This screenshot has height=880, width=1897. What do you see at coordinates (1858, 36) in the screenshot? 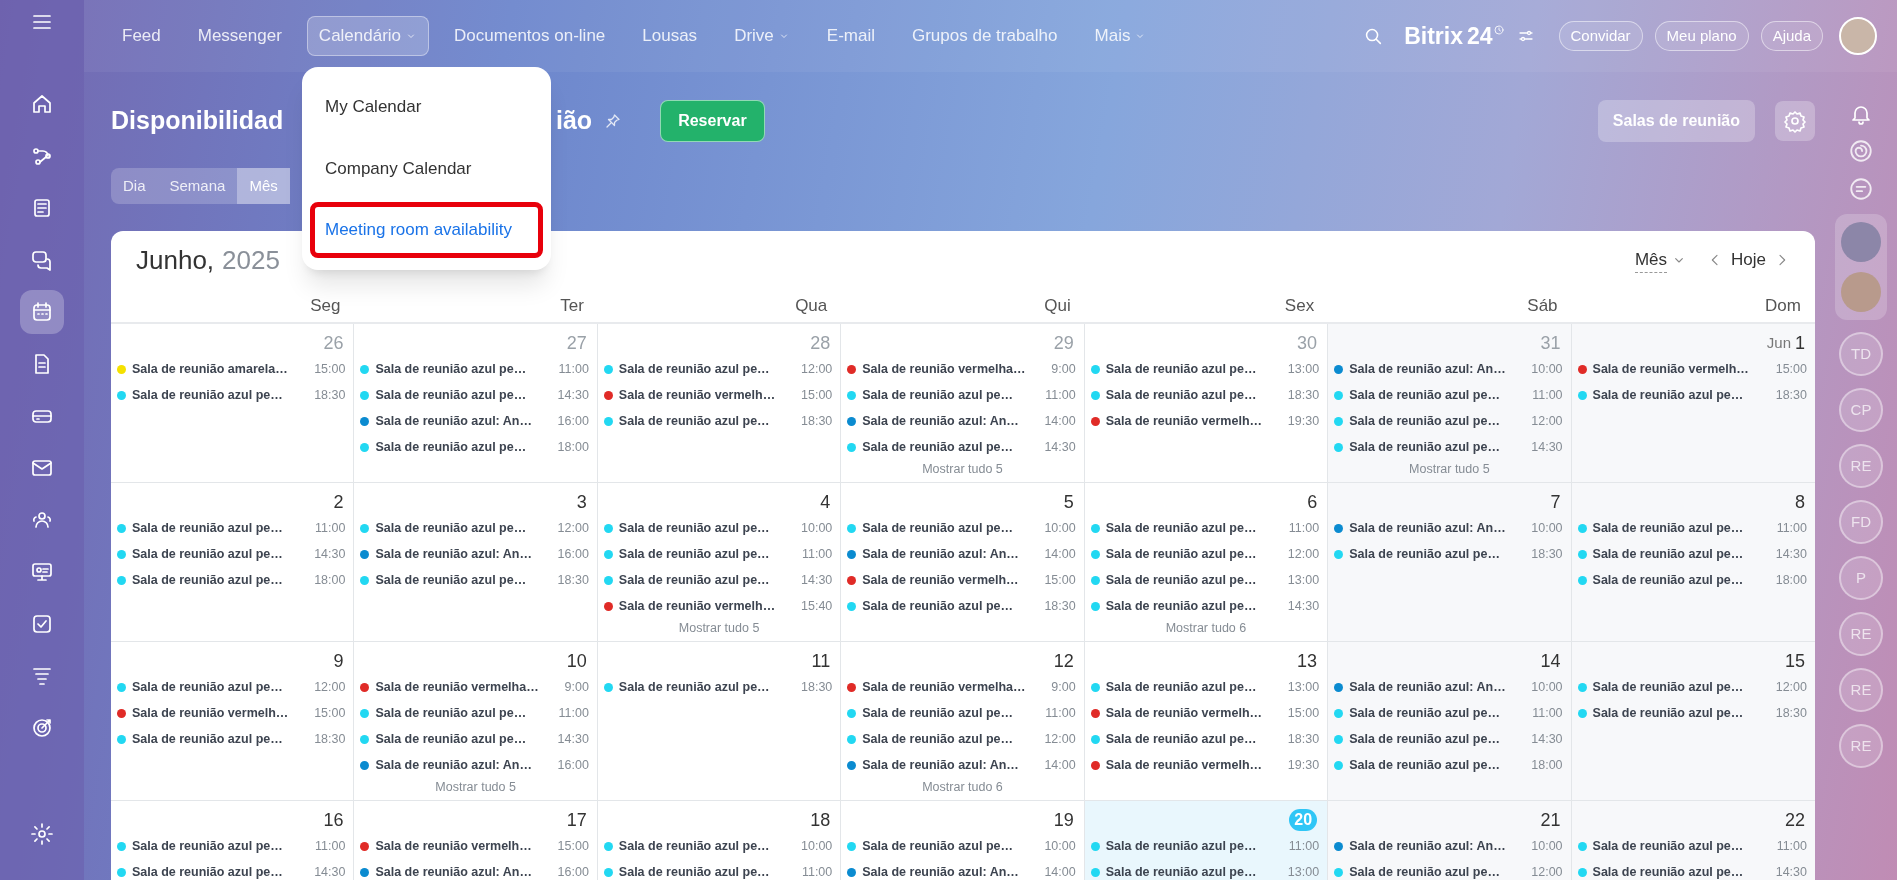
I see `avatar` at bounding box center [1858, 36].